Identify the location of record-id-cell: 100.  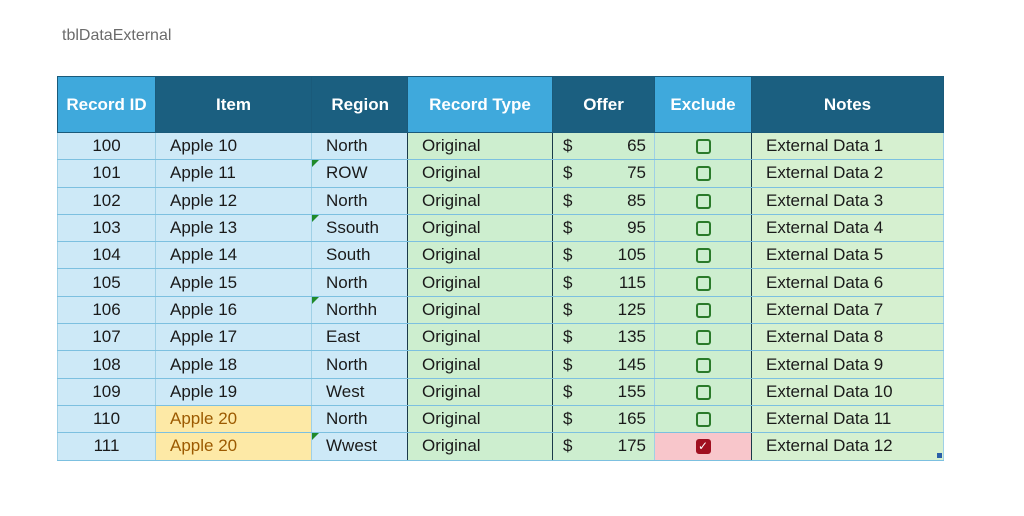
(106, 146).